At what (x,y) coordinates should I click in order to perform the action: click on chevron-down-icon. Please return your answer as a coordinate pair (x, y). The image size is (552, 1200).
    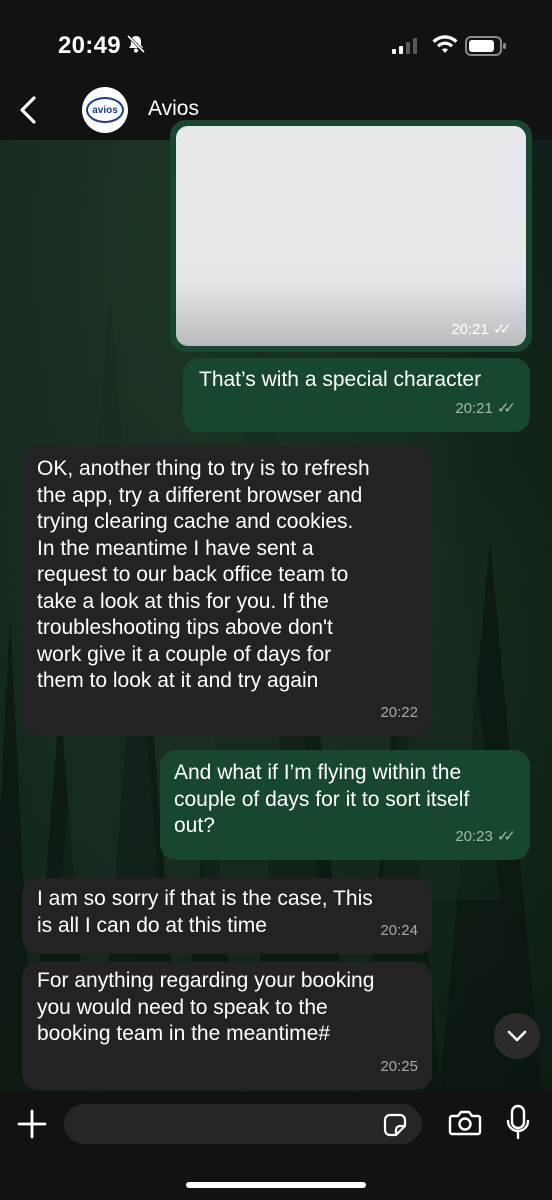
    Looking at the image, I should click on (517, 1036).